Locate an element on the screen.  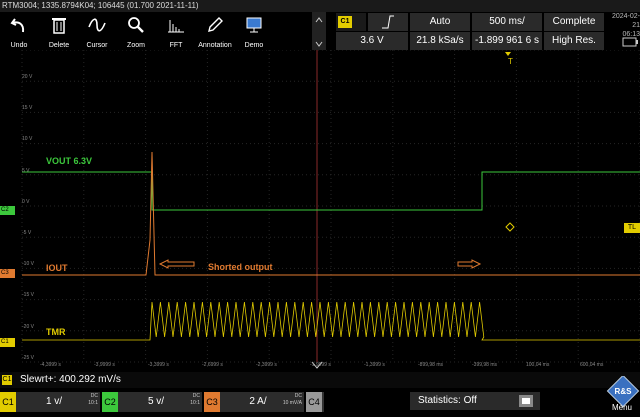
zoom-icon is located at coordinates (136, 25).